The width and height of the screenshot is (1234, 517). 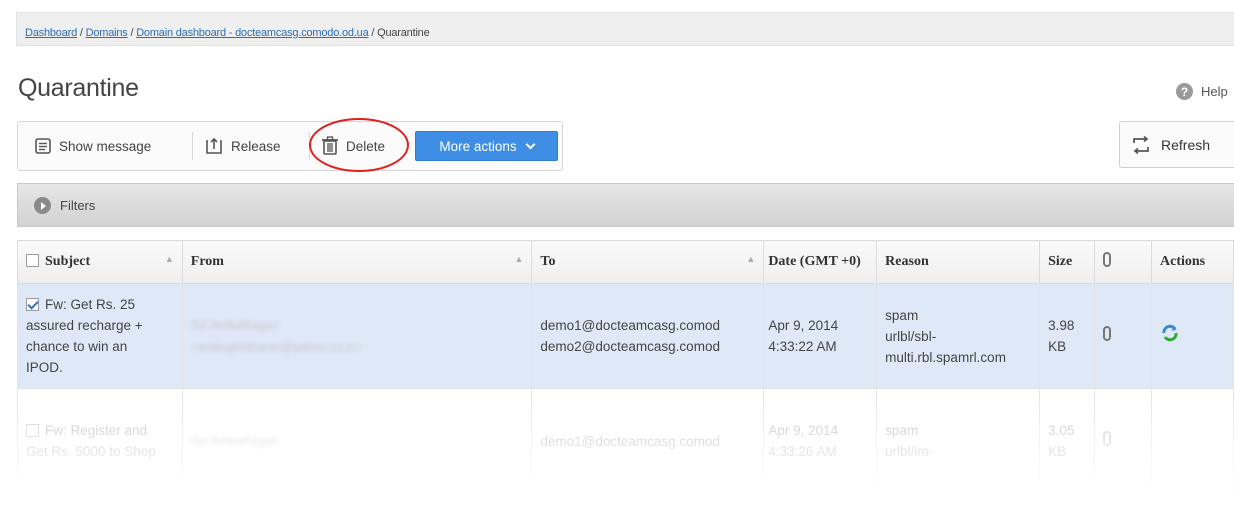 What do you see at coordinates (330, 145) in the screenshot?
I see `trash-icon` at bounding box center [330, 145].